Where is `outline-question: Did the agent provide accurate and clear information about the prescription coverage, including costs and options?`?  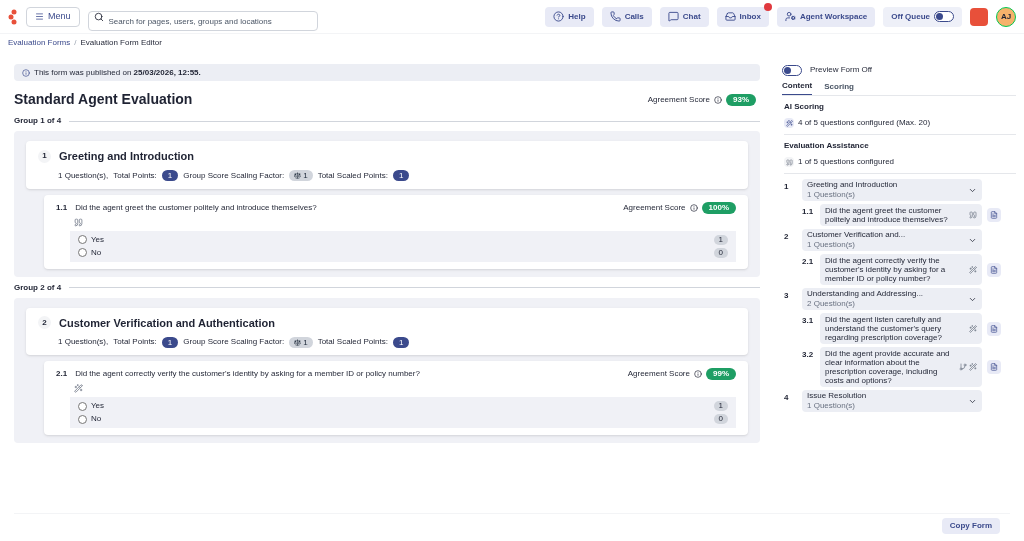
outline-question: Did the agent provide accurate and clear information about the prescription coverage, including costs and options? is located at coordinates (901, 367).